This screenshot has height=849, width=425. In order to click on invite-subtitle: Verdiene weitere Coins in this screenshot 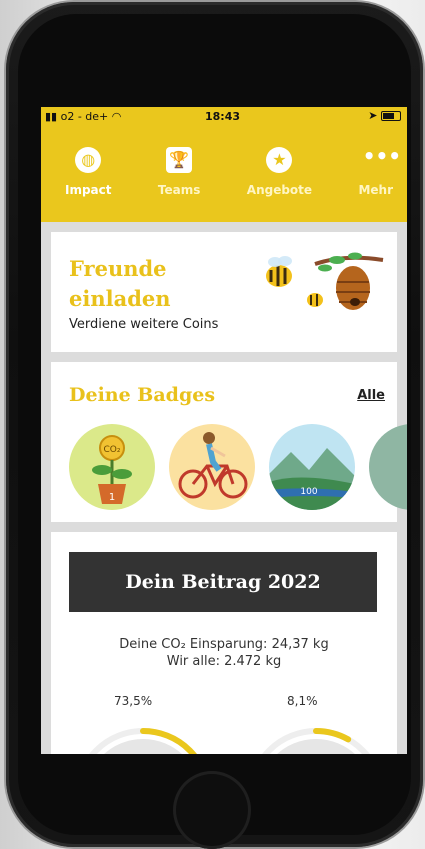, I will do `click(144, 324)`.